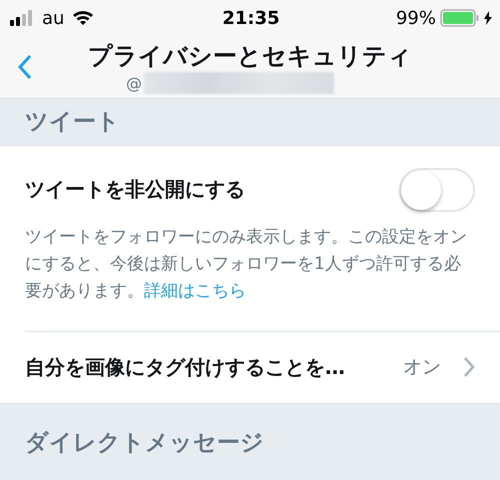  I want to click on status-time: 21:35, so click(251, 18).